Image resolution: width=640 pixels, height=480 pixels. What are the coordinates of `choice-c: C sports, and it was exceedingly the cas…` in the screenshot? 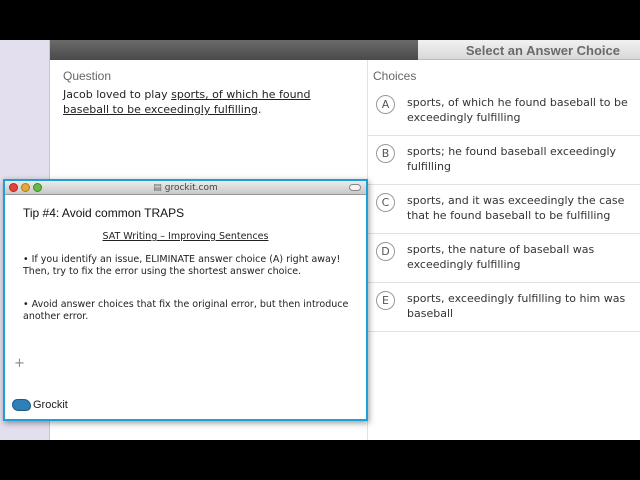 It's located at (504, 209).